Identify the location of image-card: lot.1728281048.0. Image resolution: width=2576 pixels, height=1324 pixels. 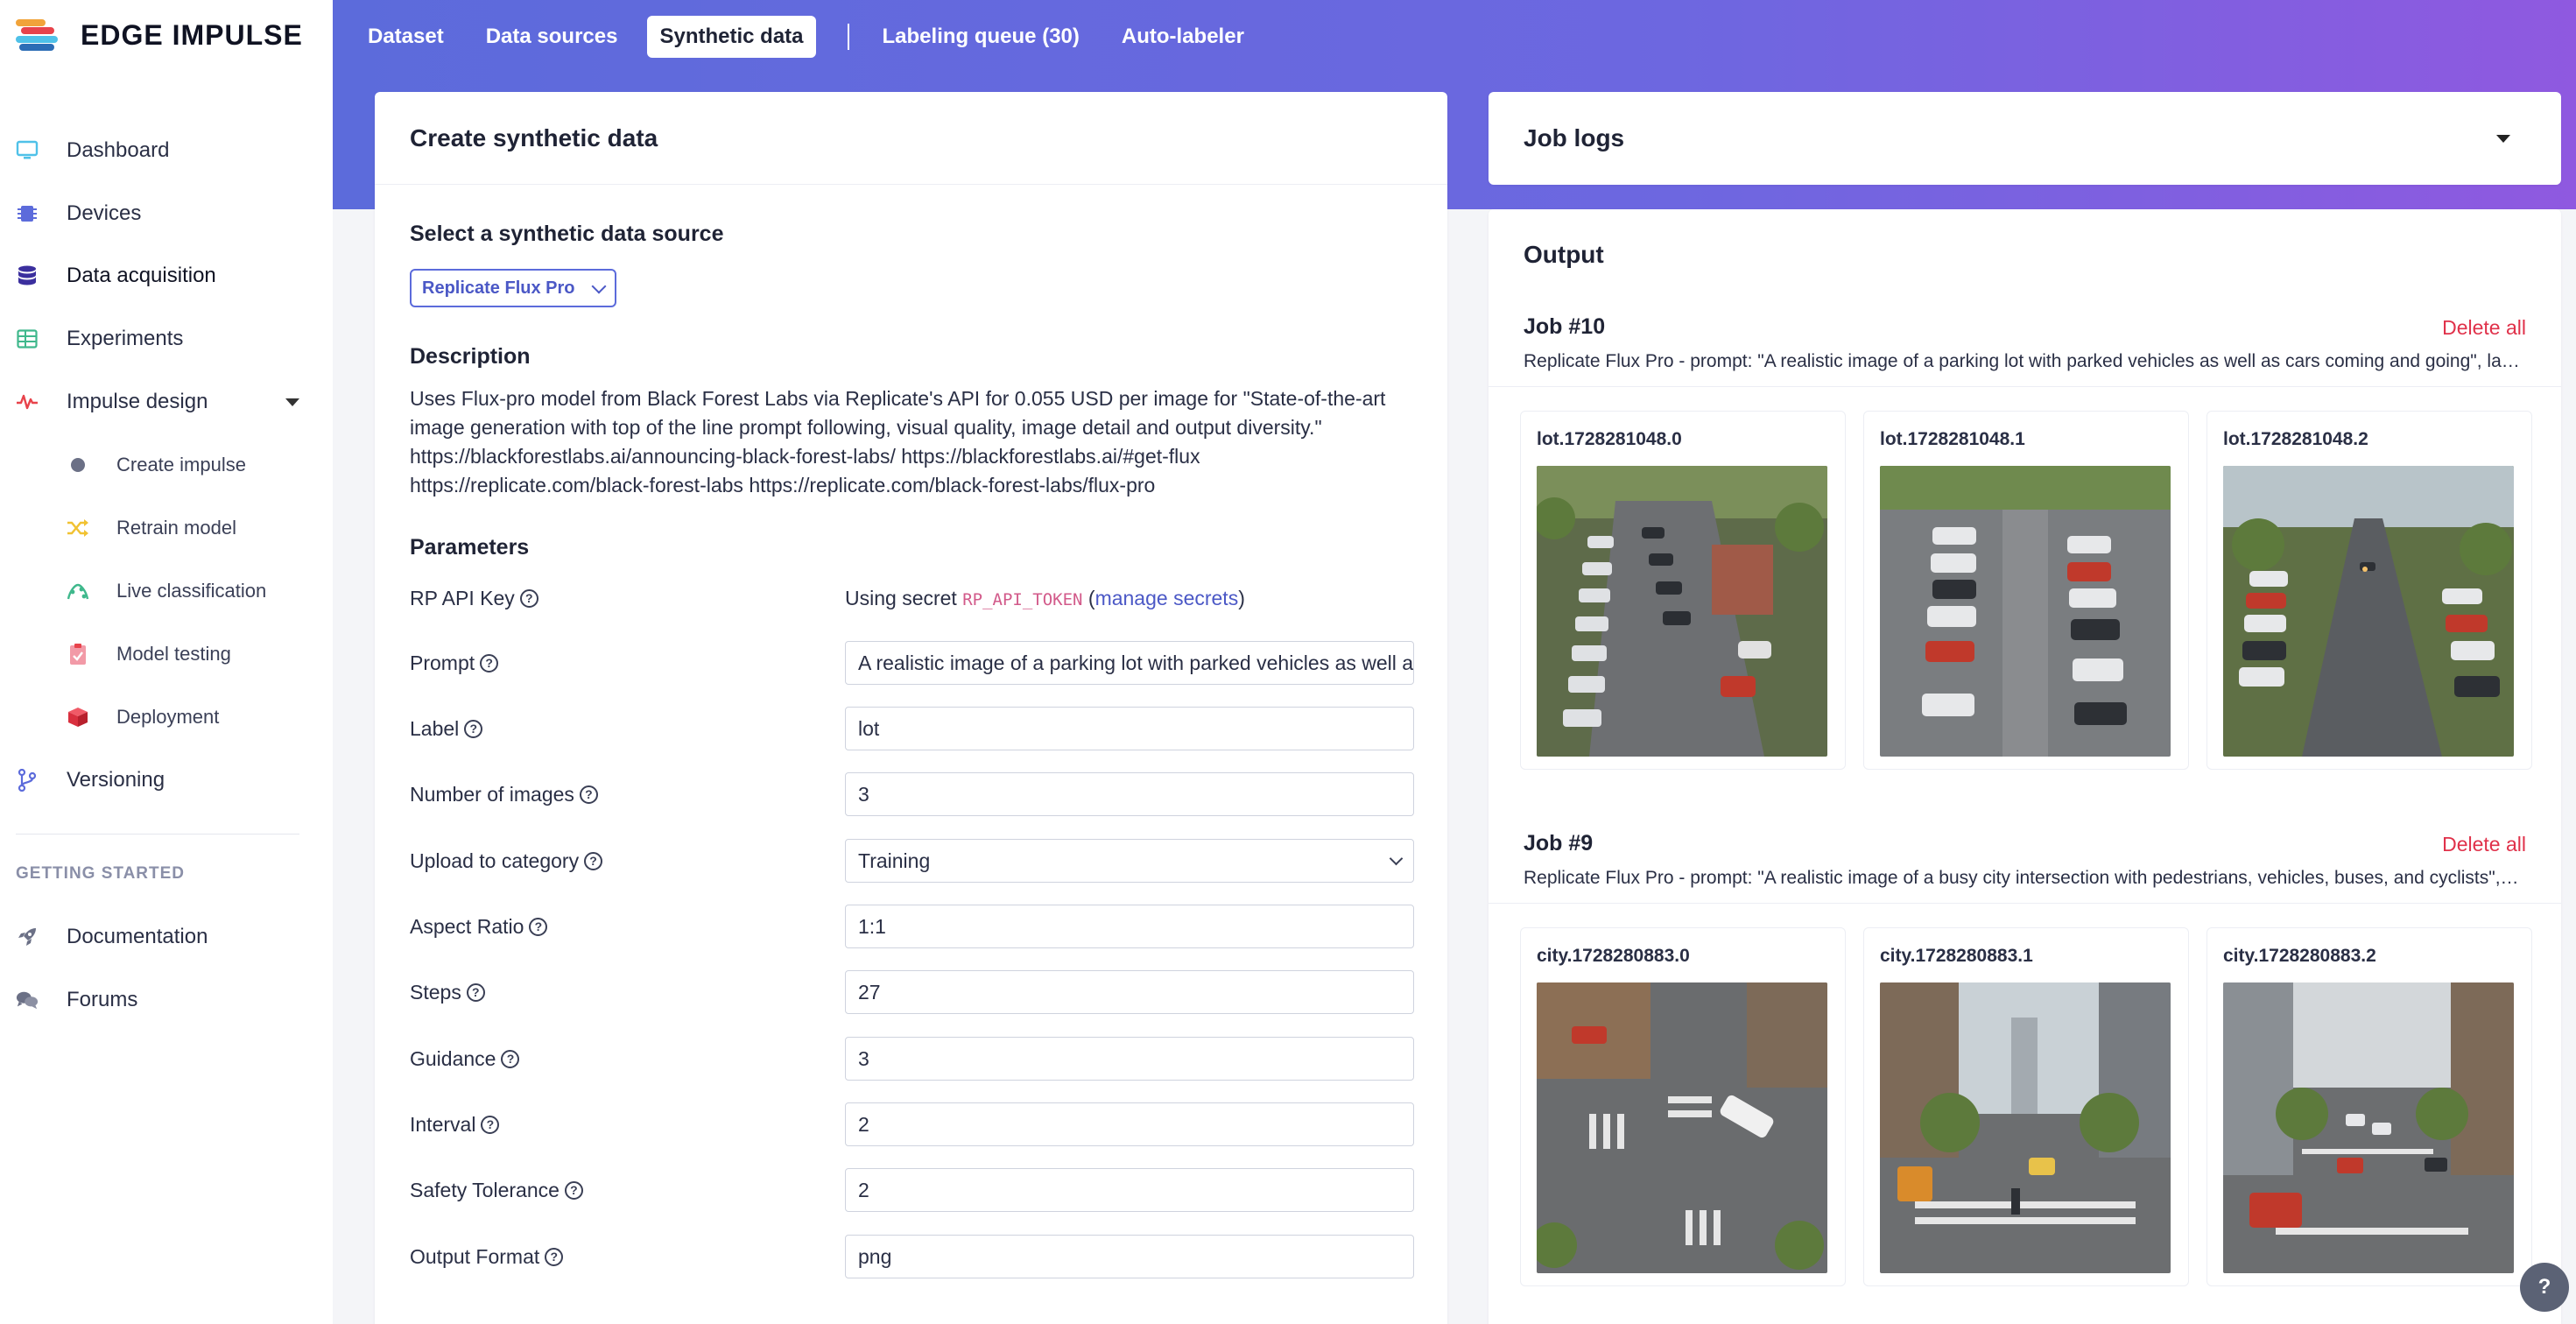
(1683, 590).